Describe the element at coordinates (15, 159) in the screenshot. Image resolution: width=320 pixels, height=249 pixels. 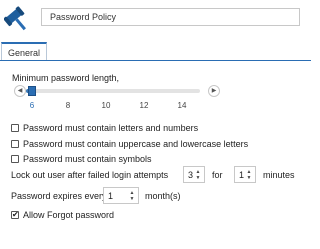
I see `symbols-checkbox` at that location.